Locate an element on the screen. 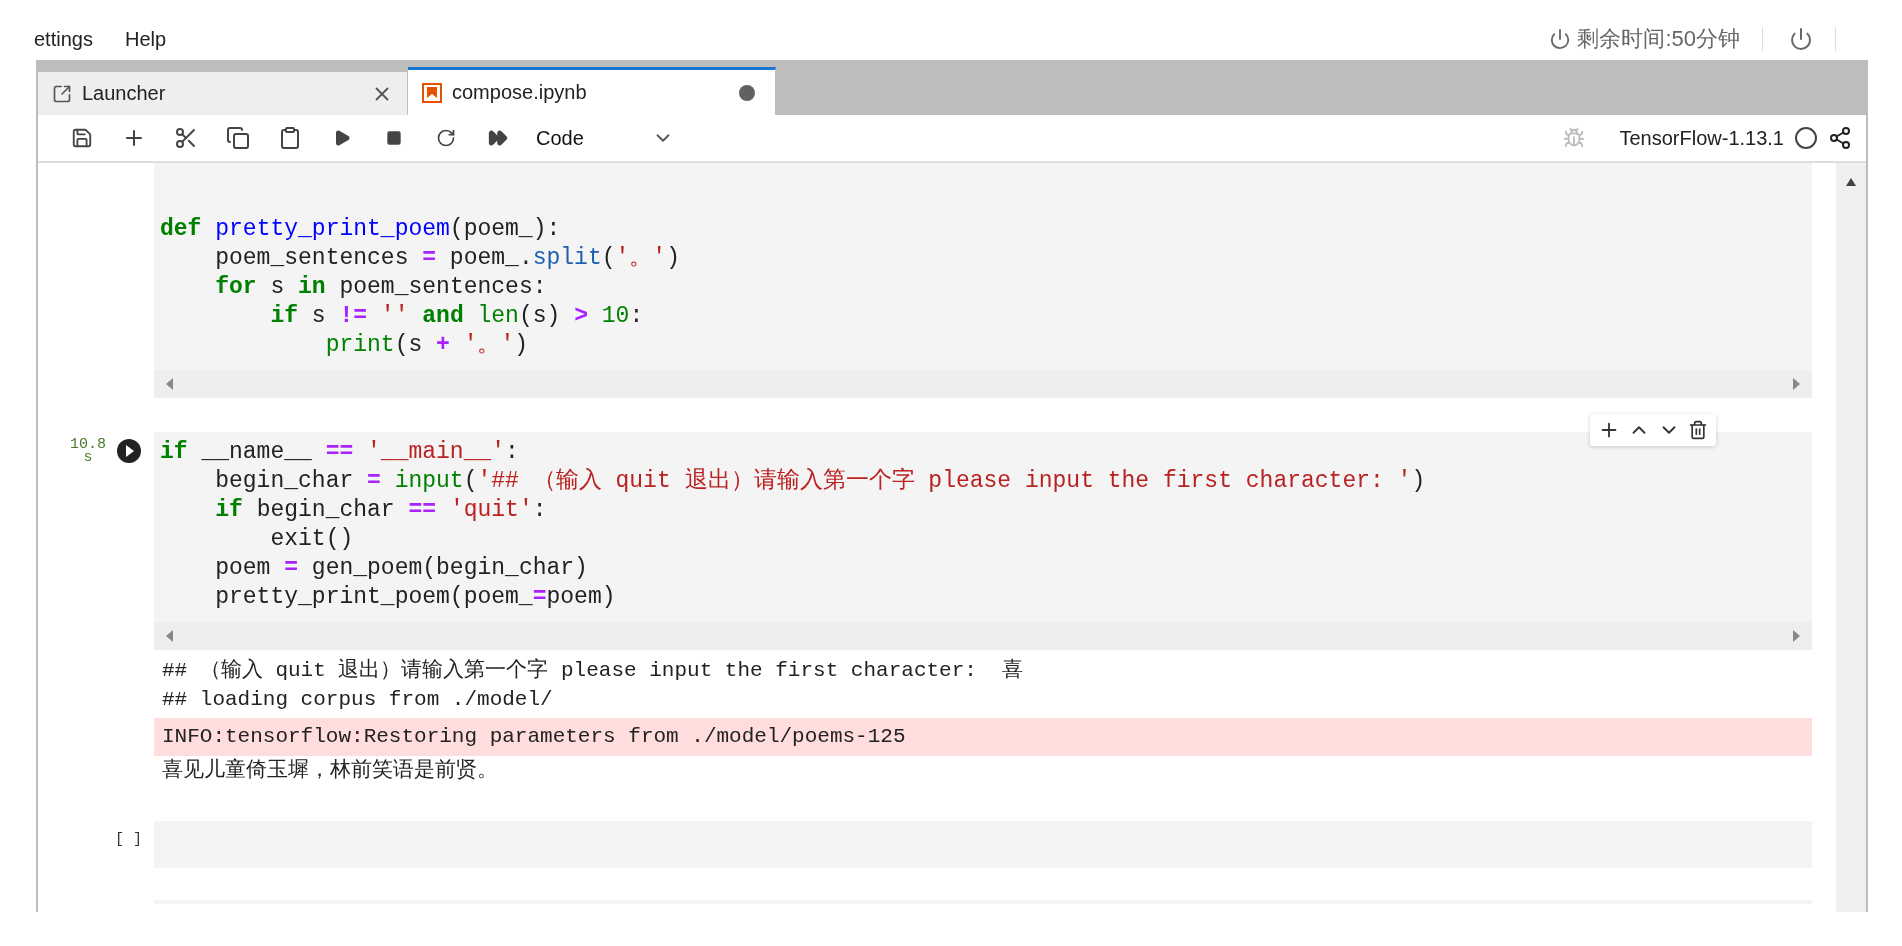  tab-label: compose.ipynb is located at coordinates (520, 92).